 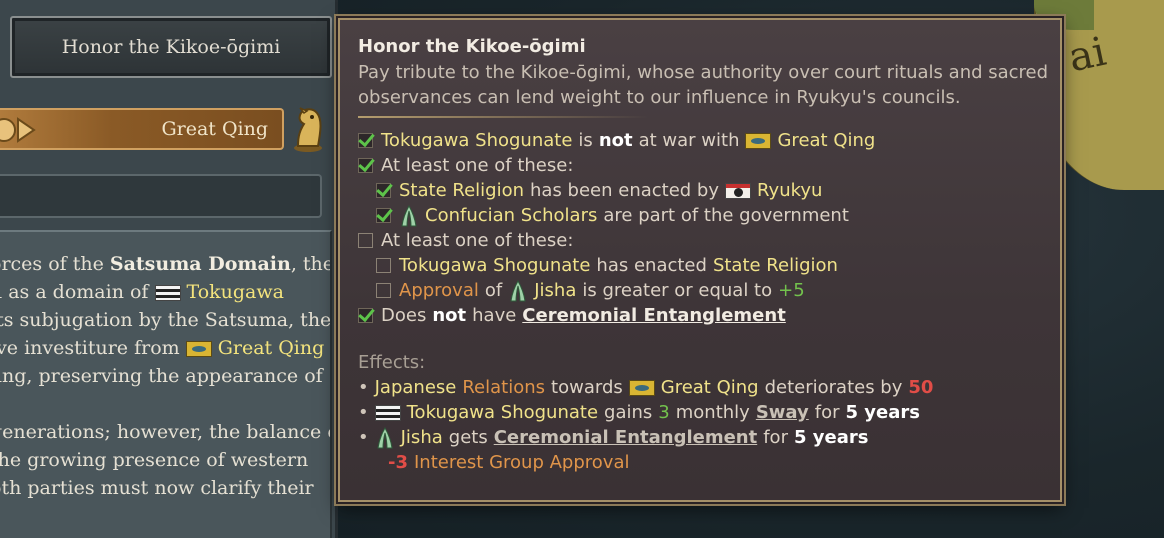 I want to click on tooltip-divider, so click(x=503, y=117).